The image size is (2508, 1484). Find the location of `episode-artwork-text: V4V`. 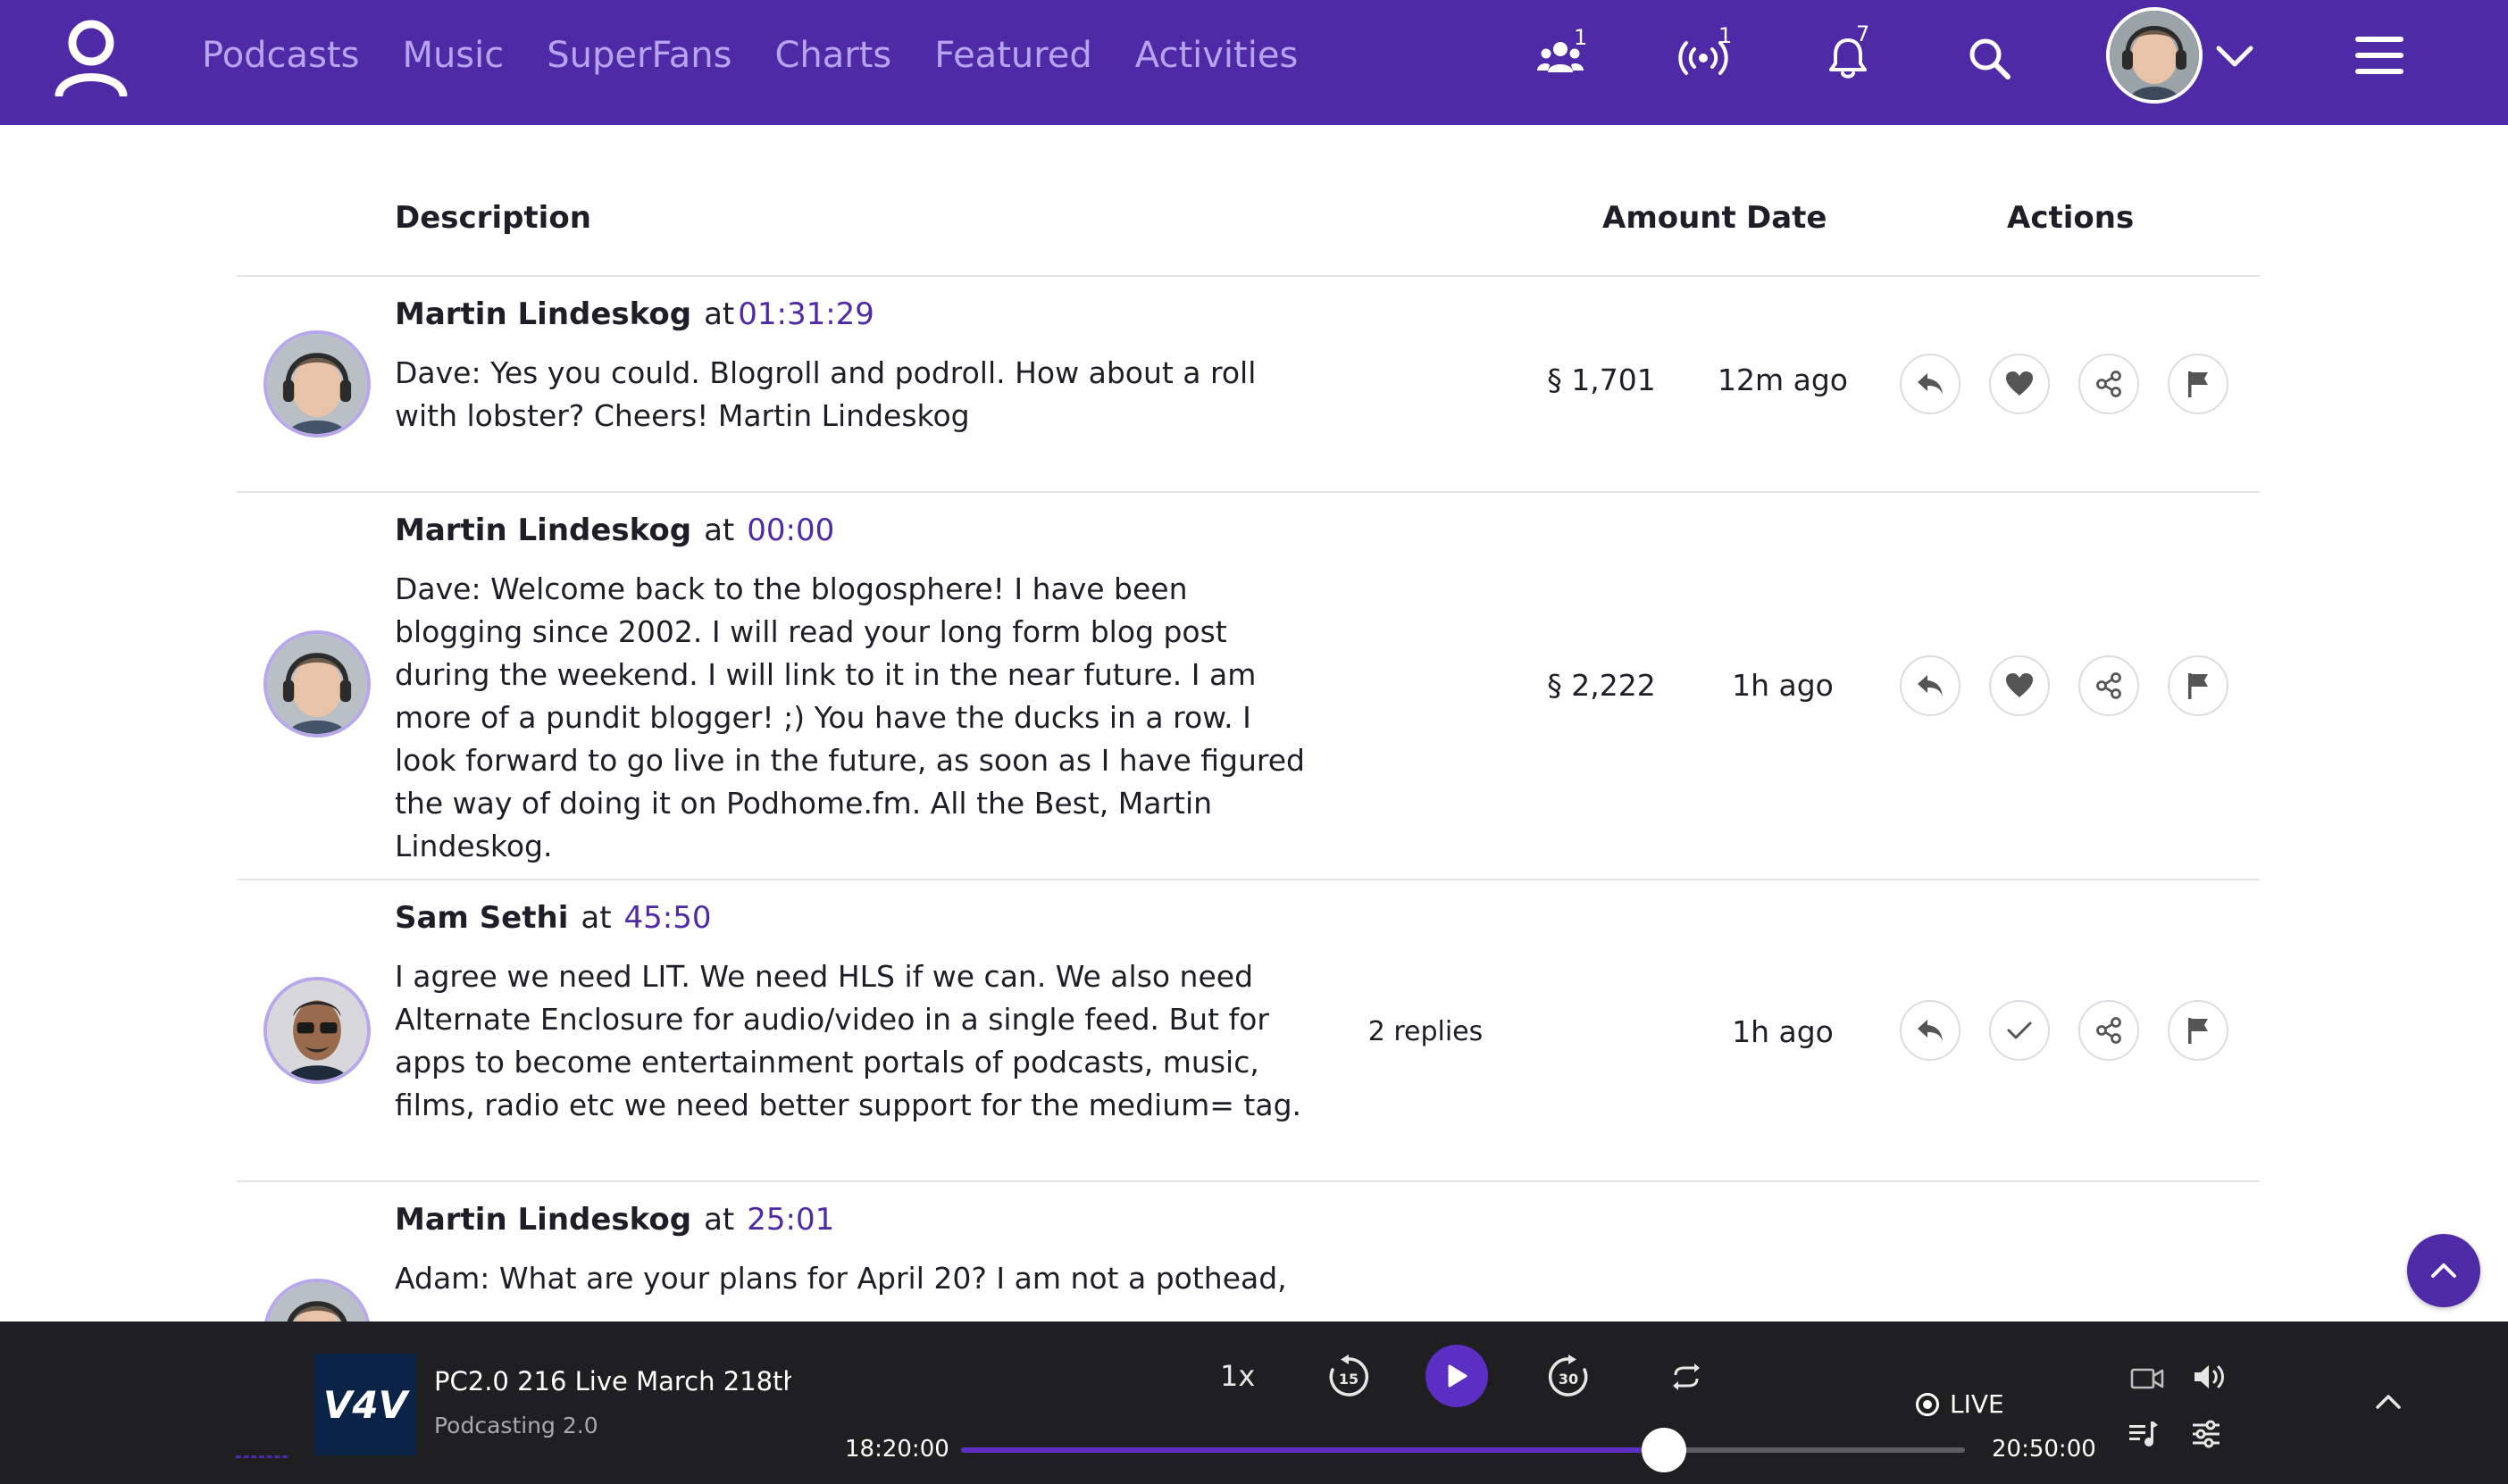

episode-artwork-text: V4V is located at coordinates (367, 1405).